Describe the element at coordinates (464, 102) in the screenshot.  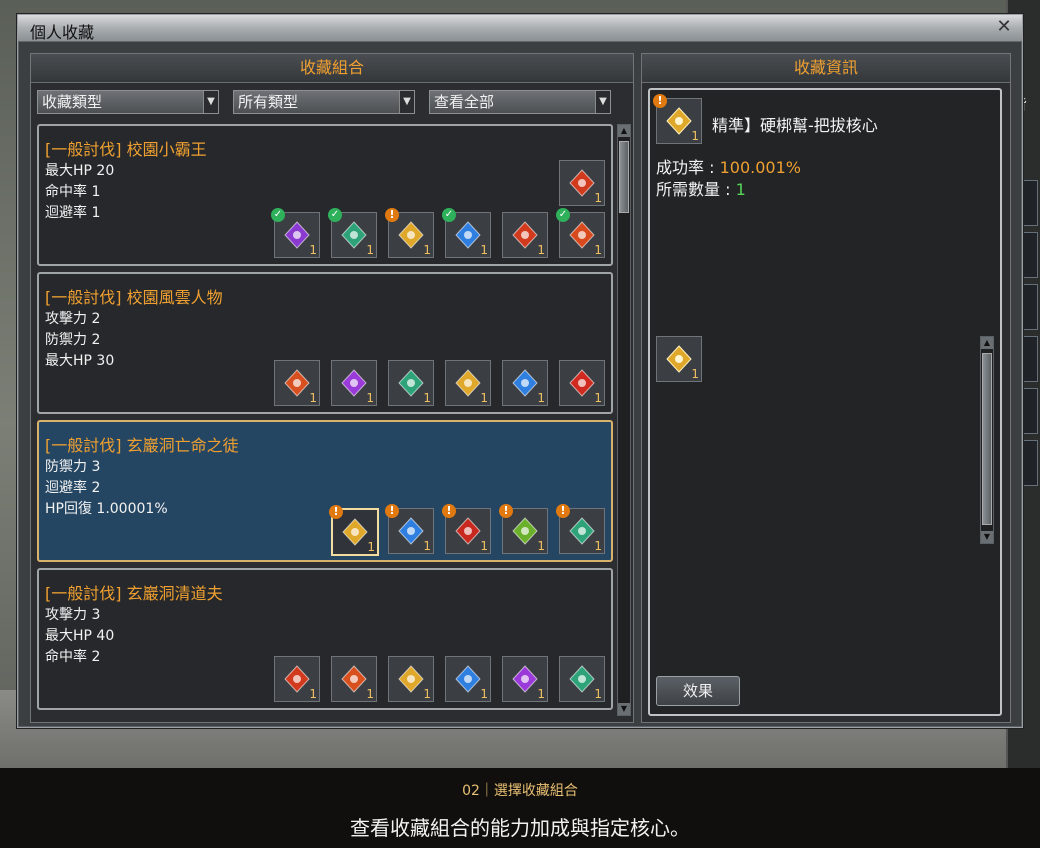
I see `dropdown-label: 查看全部` at that location.